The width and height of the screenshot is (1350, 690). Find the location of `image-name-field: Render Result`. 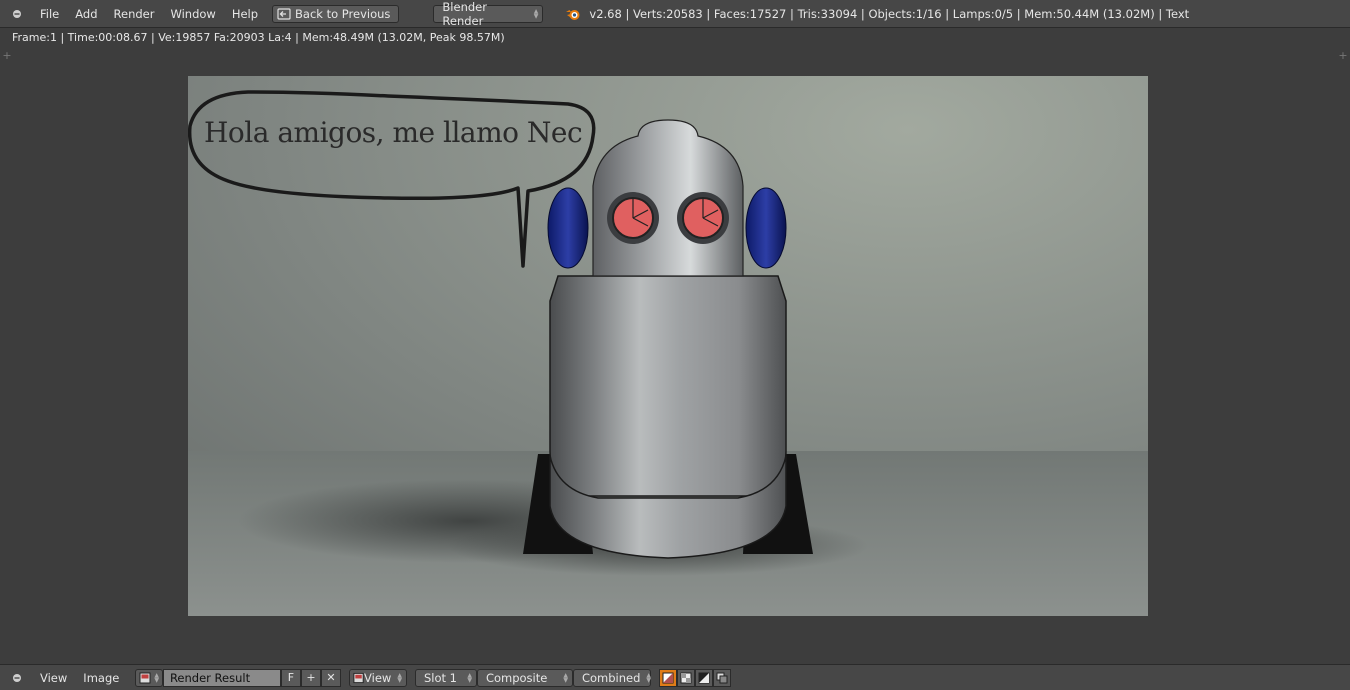

image-name-field: Render Result is located at coordinates (221, 677).